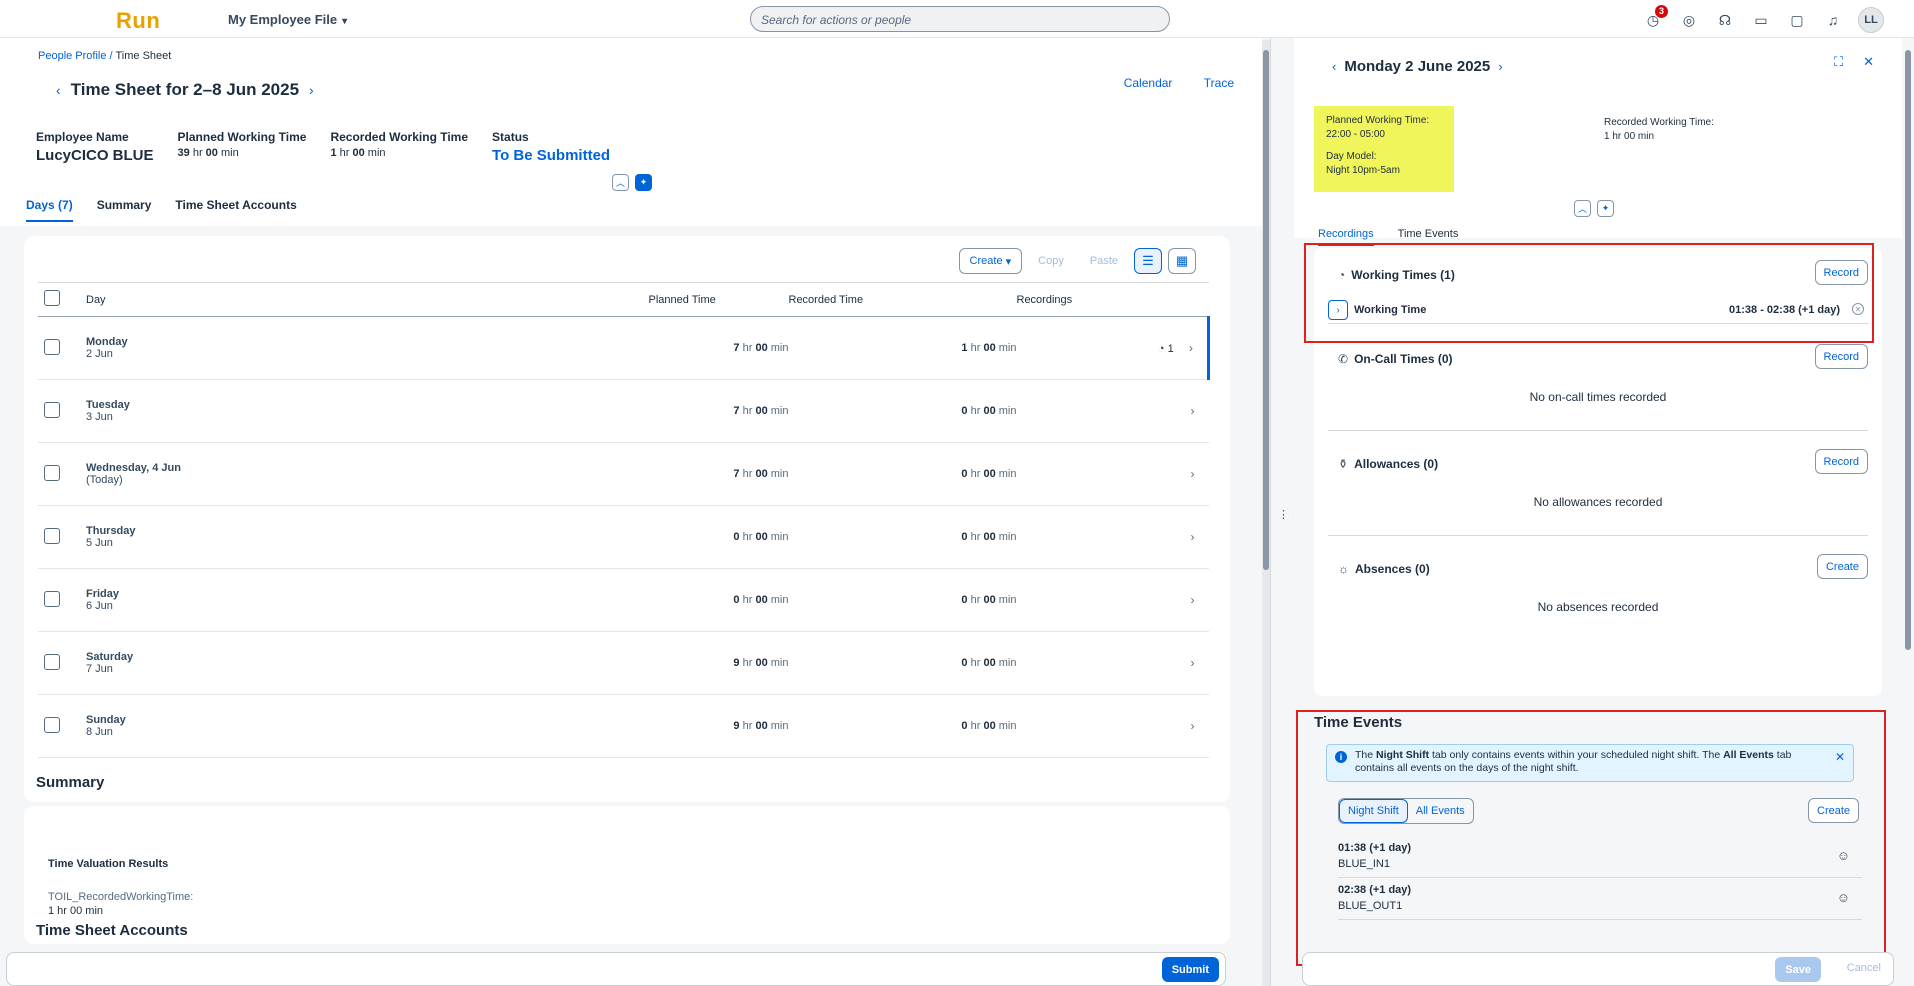  Describe the element at coordinates (311, 90) in the screenshot. I see `next-week-icon: ›` at that location.